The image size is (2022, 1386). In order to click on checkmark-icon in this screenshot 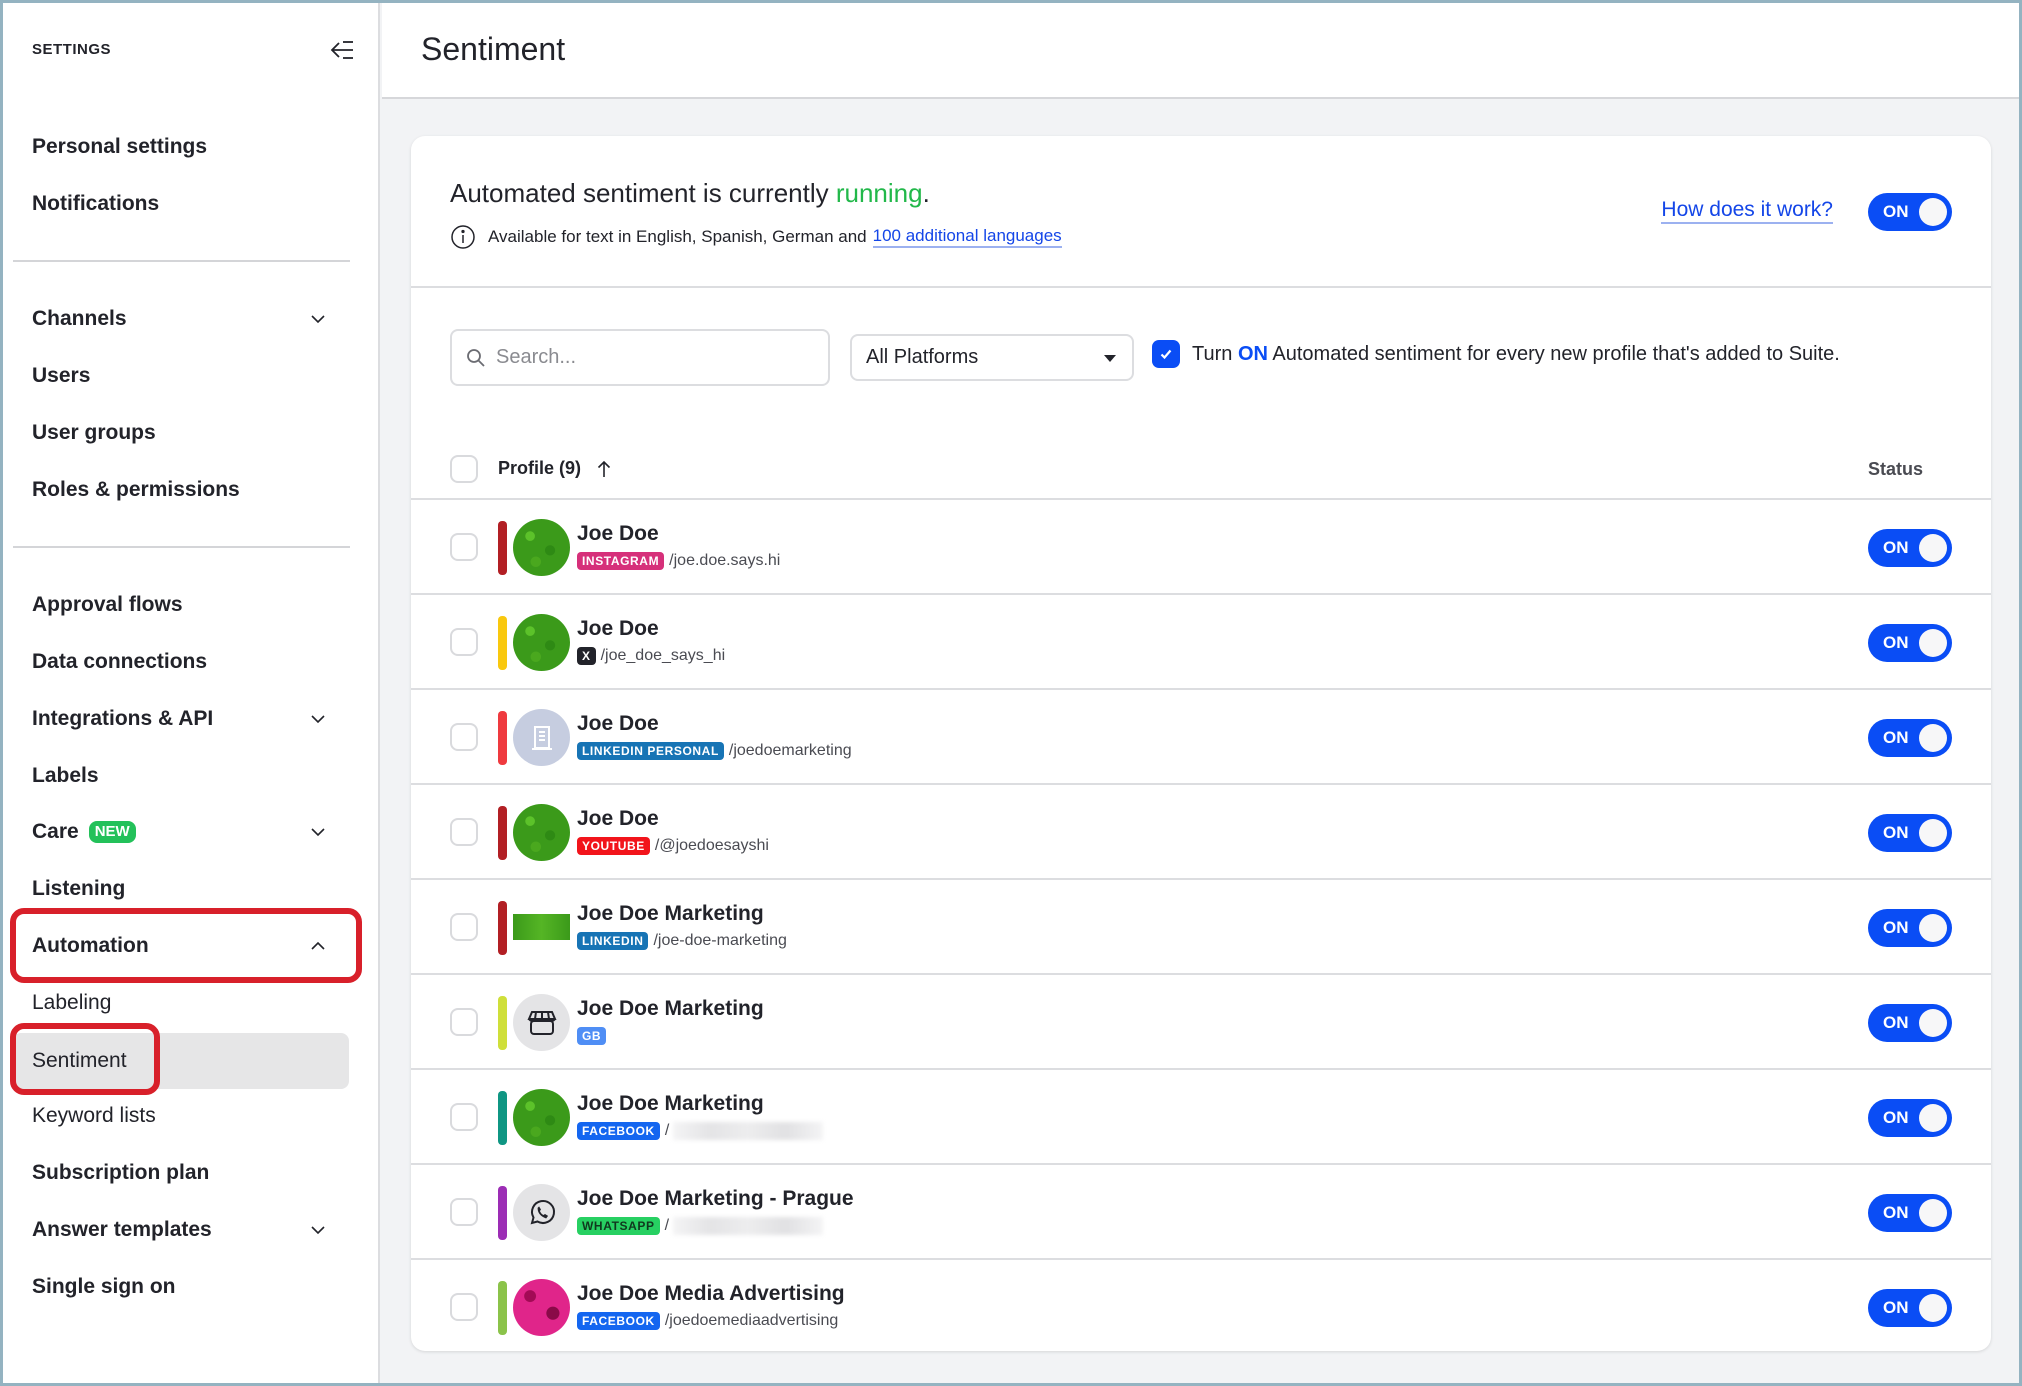, I will do `click(1166, 354)`.